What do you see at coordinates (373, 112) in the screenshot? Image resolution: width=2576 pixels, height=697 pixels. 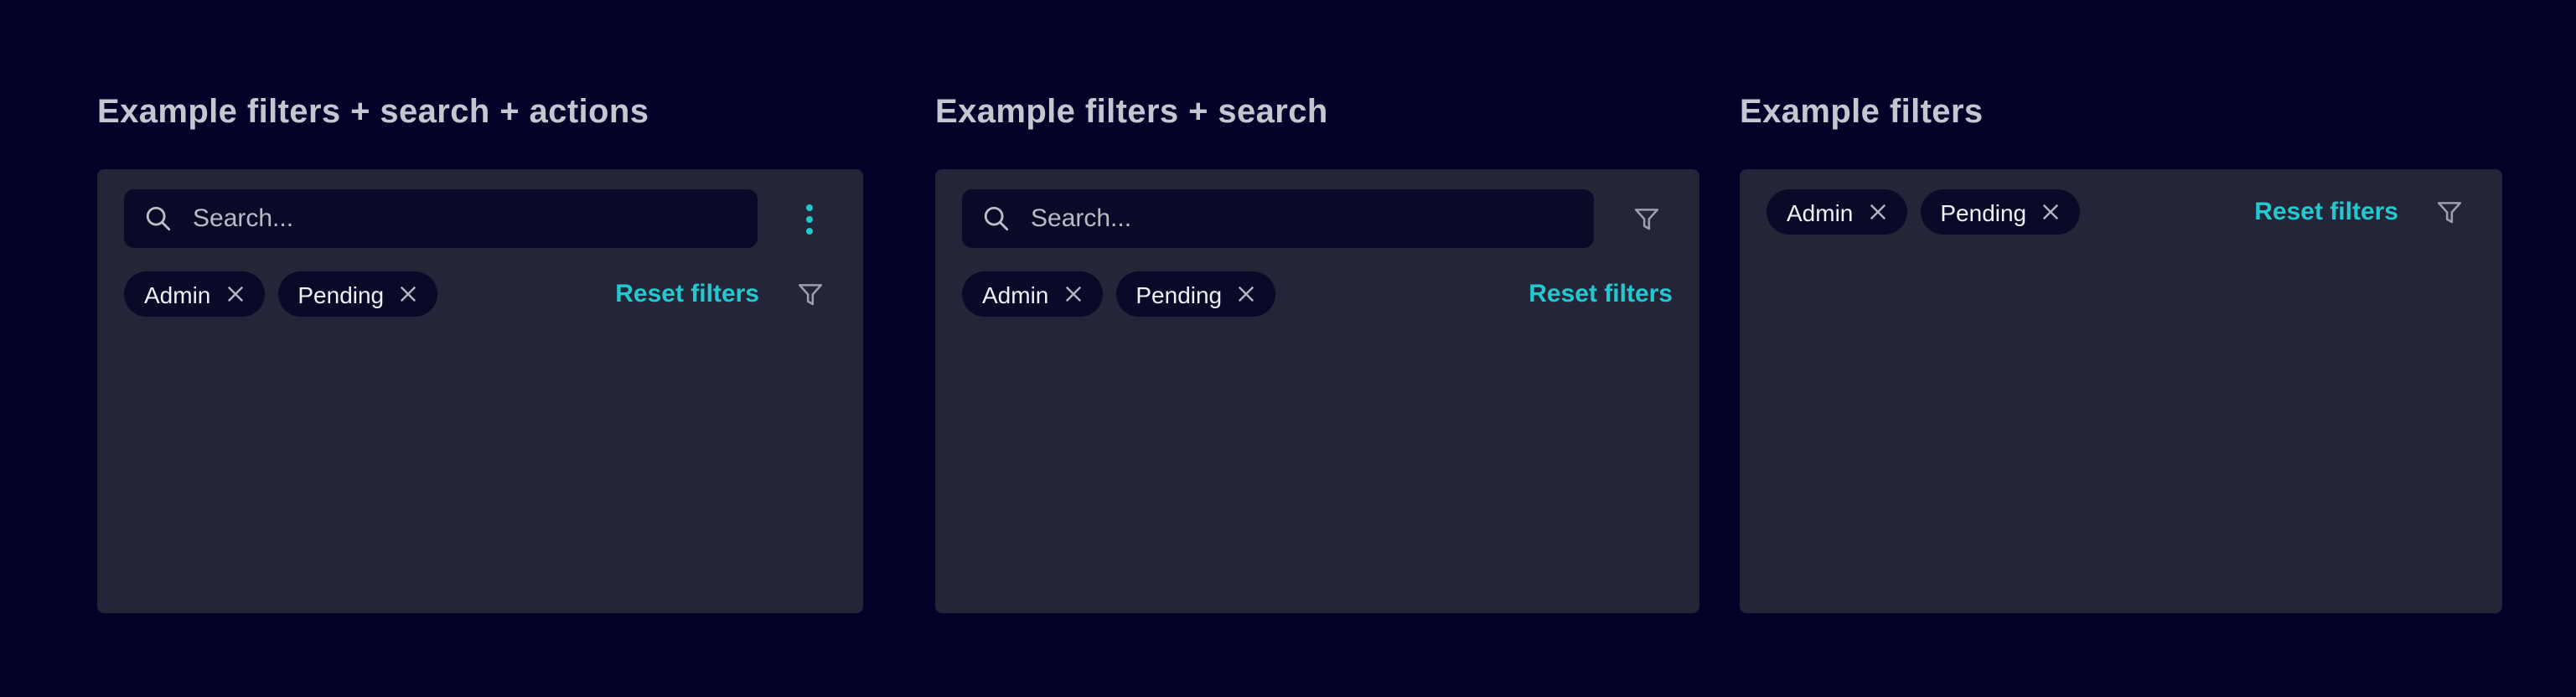 I see `section-title: Example filters + search + actions` at bounding box center [373, 112].